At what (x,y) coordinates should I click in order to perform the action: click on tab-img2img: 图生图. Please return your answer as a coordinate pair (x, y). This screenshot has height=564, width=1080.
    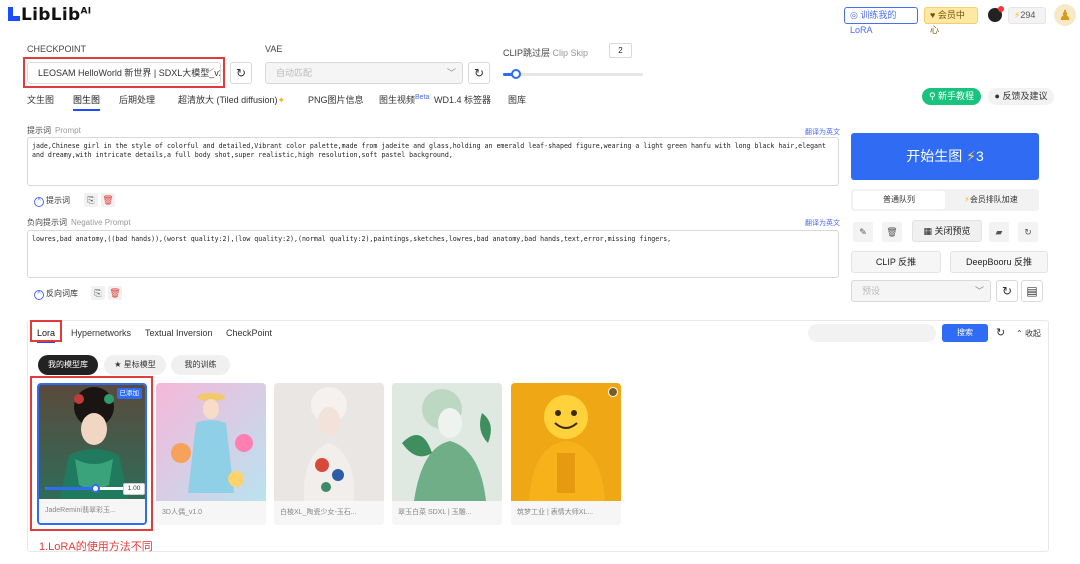
    Looking at the image, I should click on (87, 102).